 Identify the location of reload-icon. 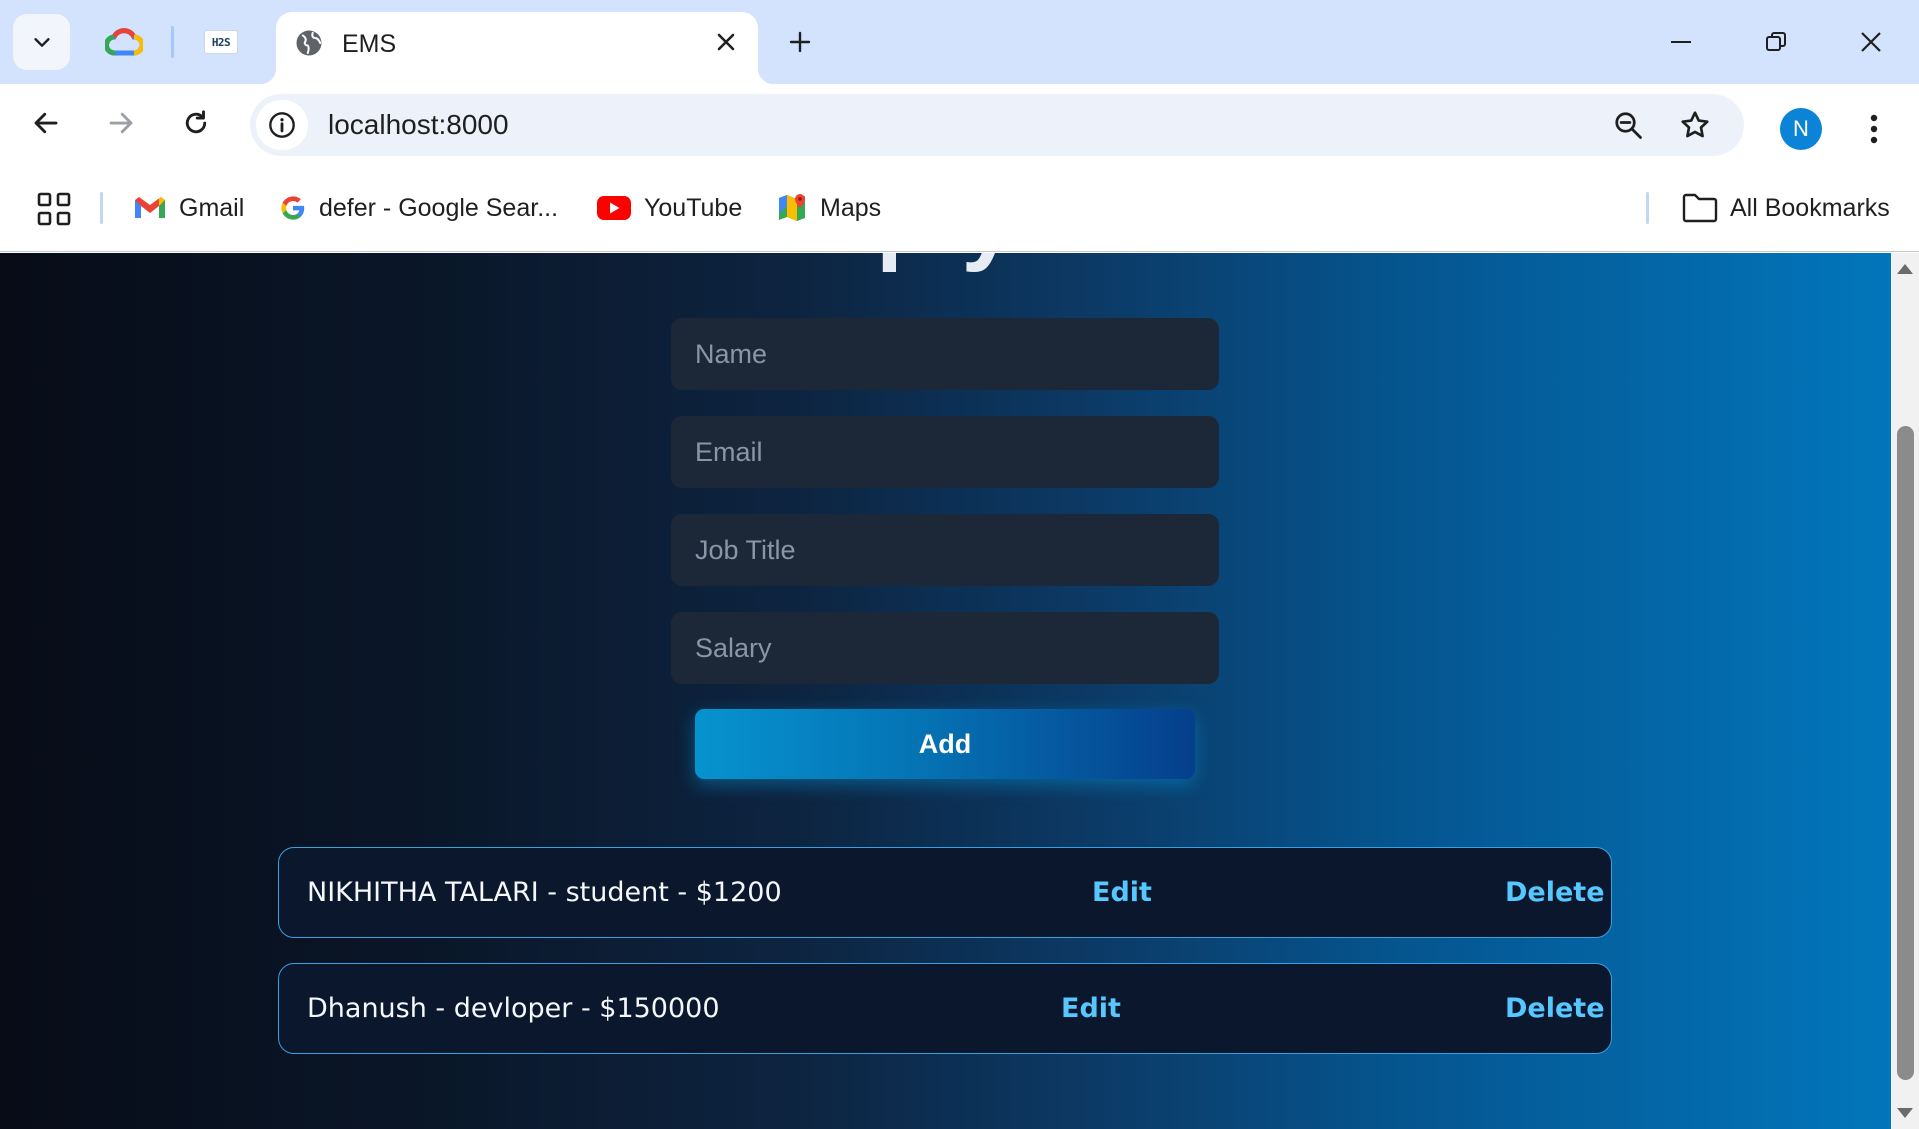
(196, 122).